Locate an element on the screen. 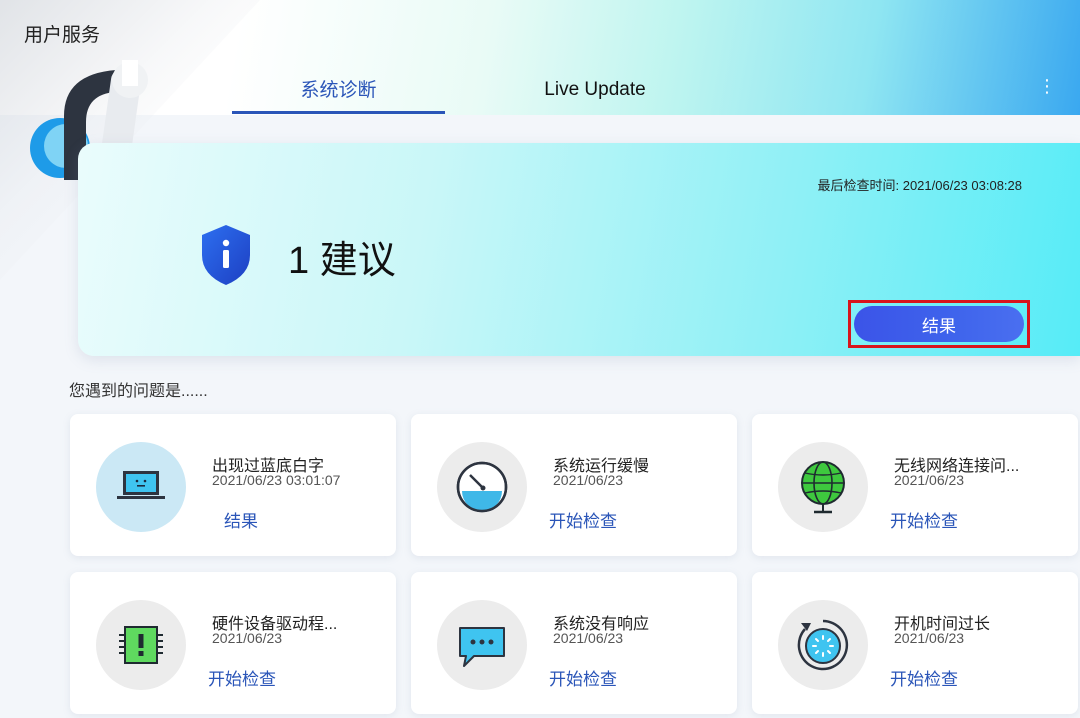 This screenshot has height=718, width=1080. laptop-bluescreen-icon is located at coordinates (141, 485).